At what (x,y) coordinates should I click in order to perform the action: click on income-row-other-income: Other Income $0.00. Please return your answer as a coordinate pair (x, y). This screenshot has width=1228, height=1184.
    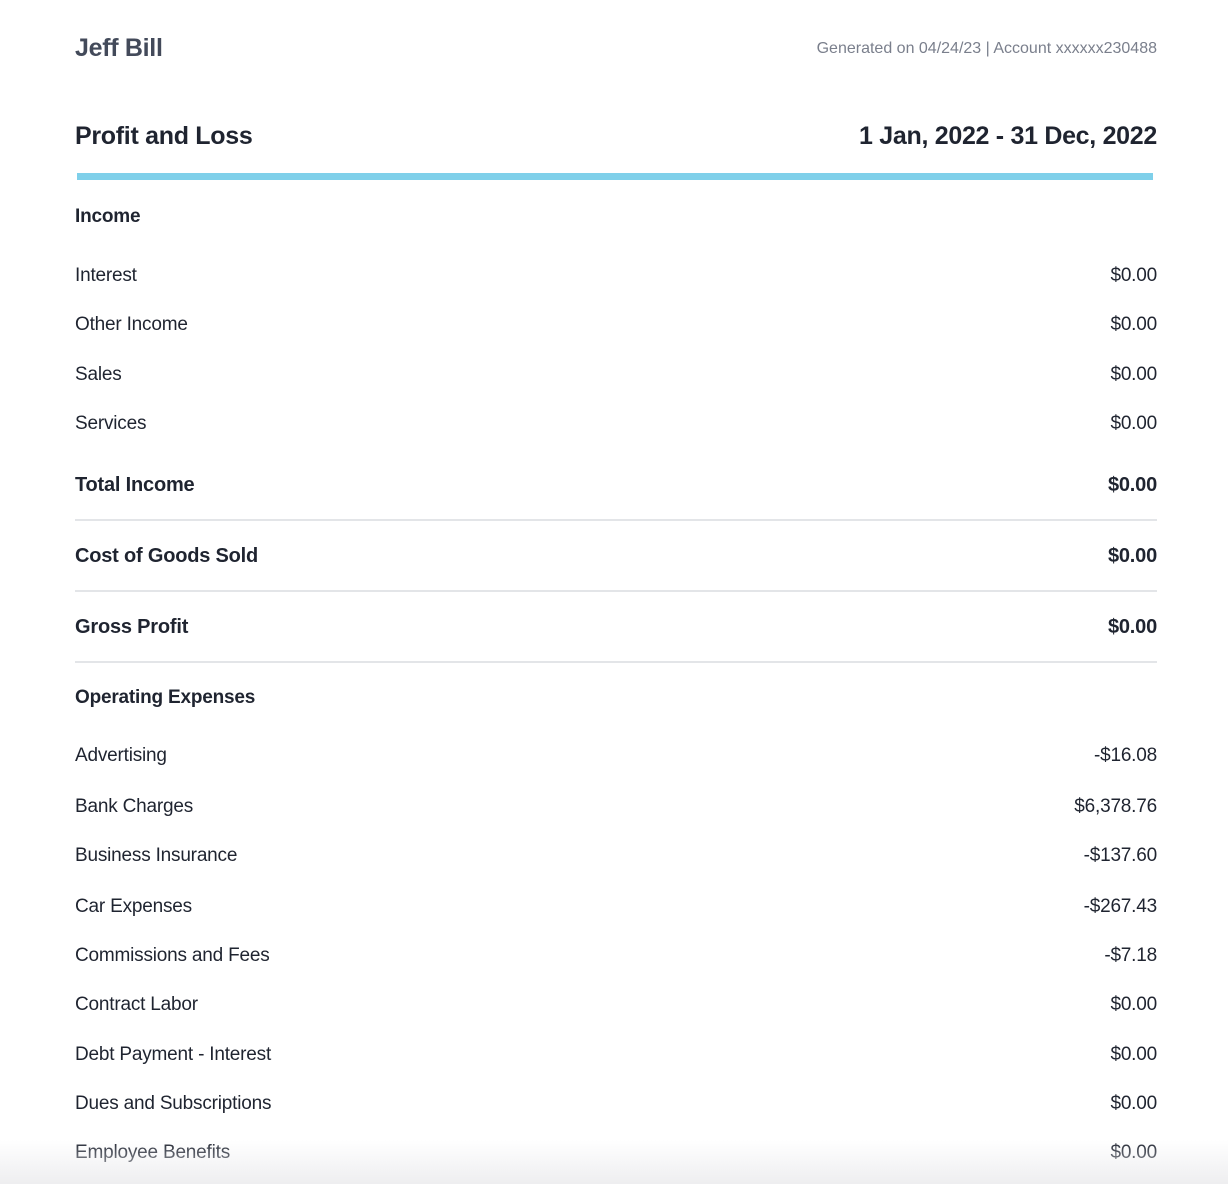
    Looking at the image, I should click on (616, 328).